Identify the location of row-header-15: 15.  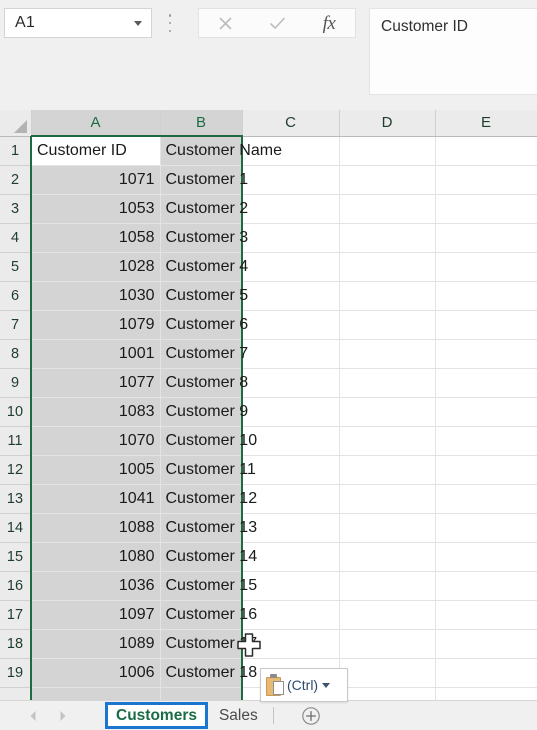
(16, 557).